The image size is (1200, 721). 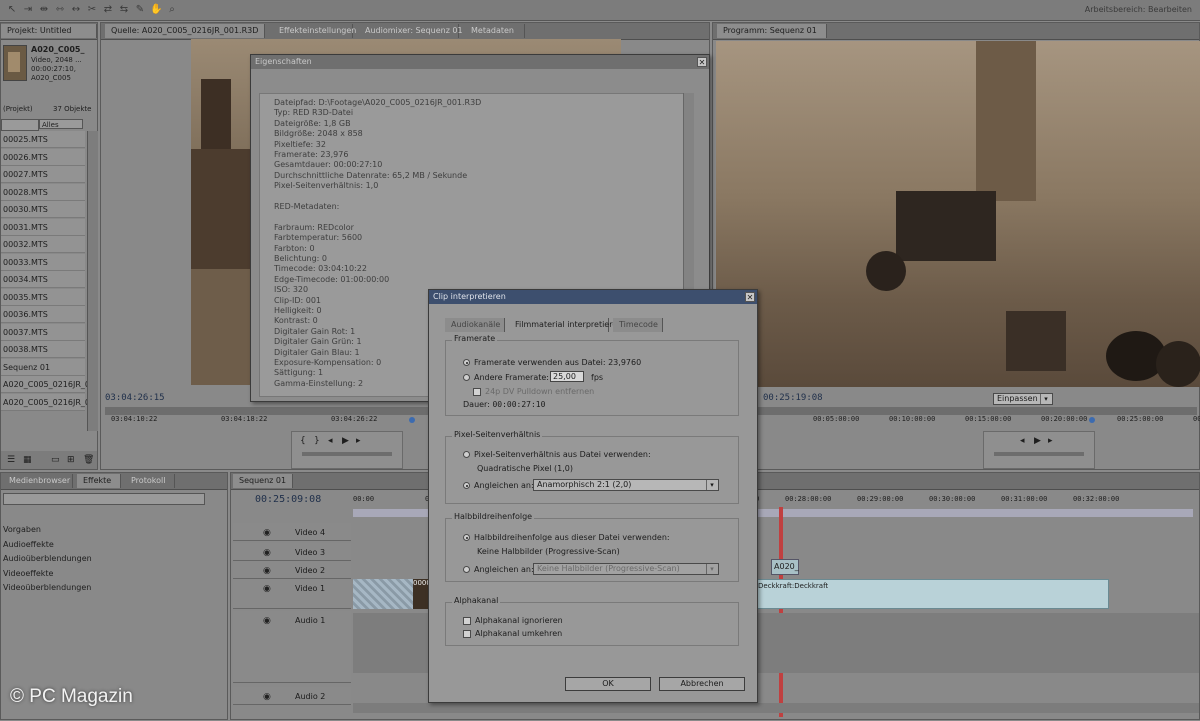 I want to click on tab-effects: Effekte, so click(x=99, y=481).